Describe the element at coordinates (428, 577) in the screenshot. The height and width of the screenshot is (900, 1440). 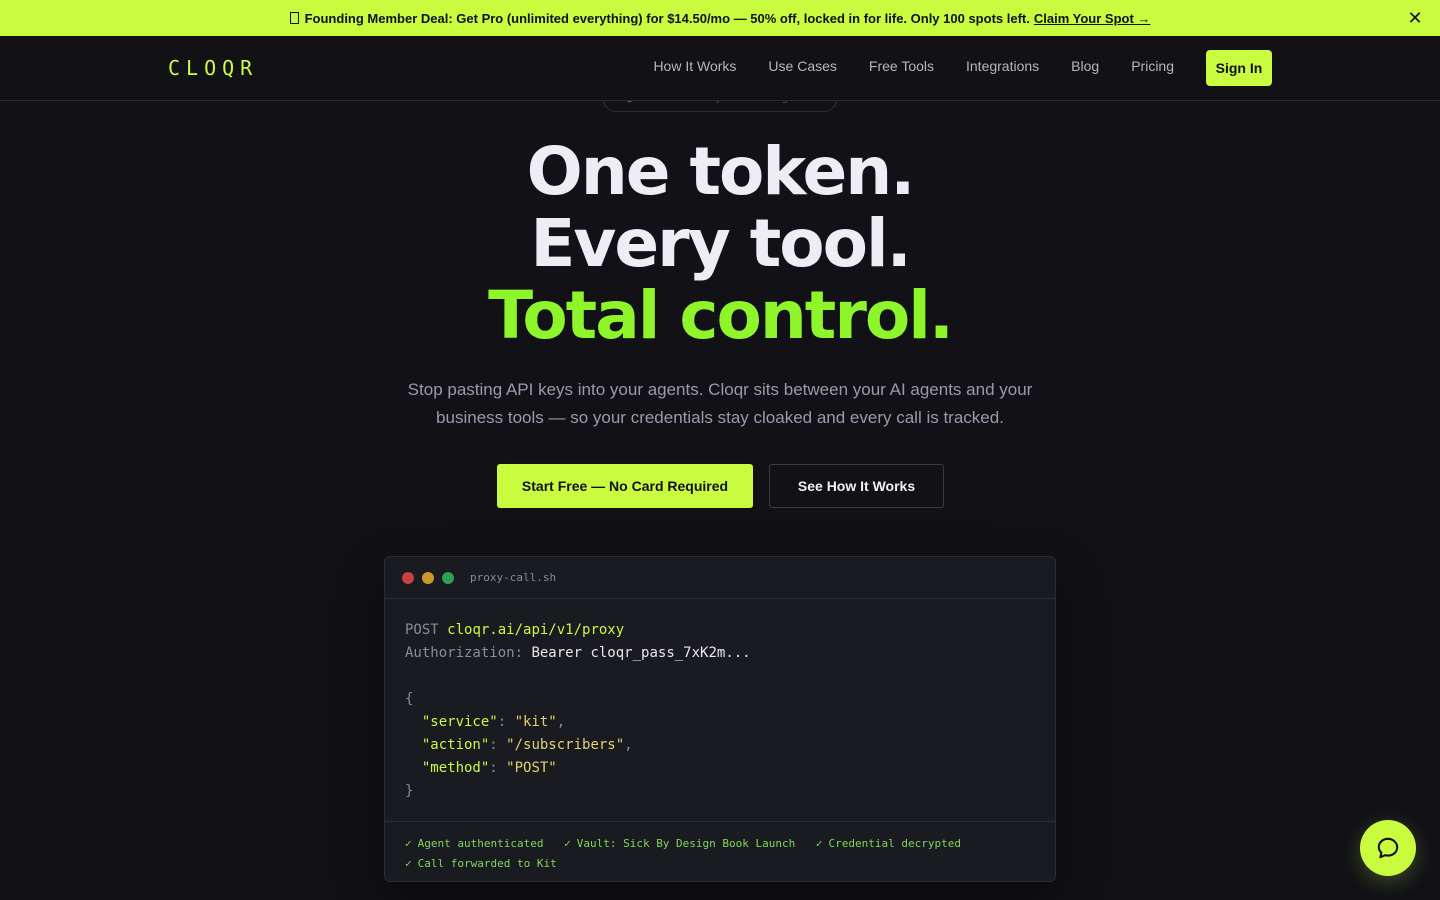
I see `window-minimize-dot` at that location.